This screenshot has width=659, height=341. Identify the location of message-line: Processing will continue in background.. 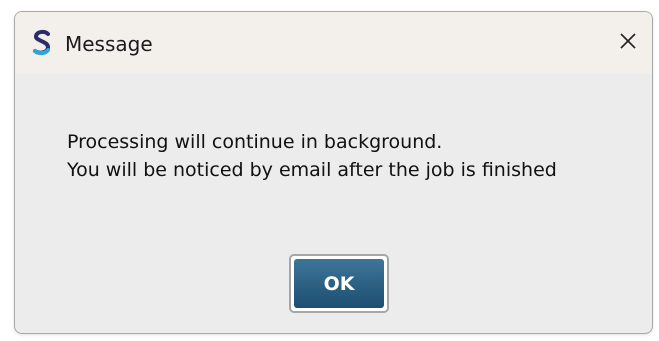
(255, 142).